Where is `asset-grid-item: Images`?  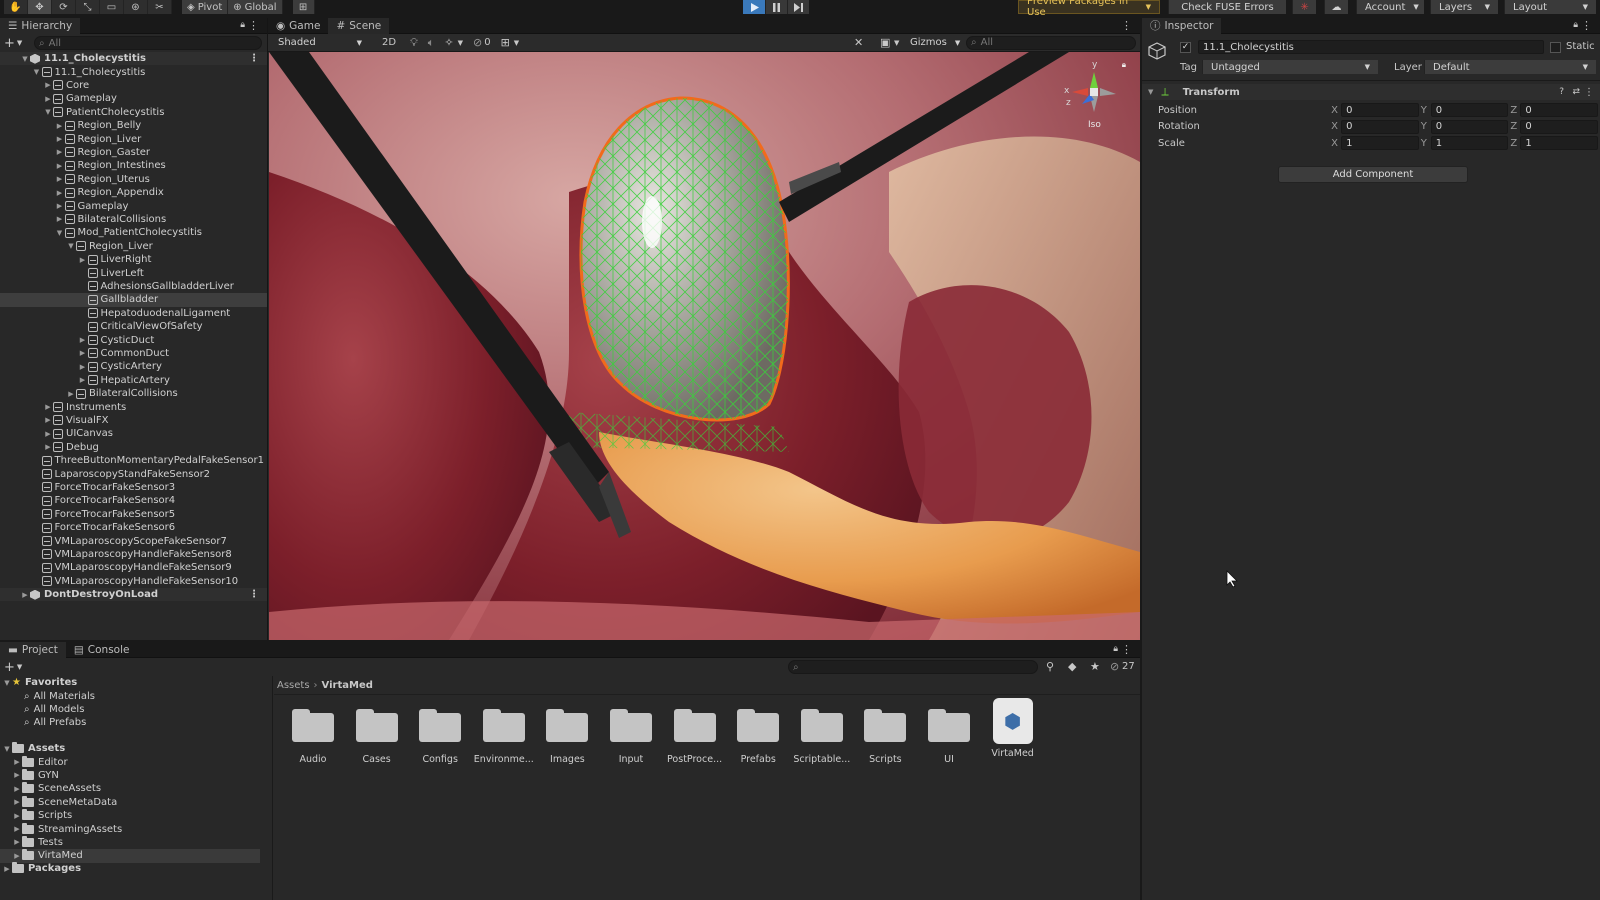 asset-grid-item: Images is located at coordinates (567, 735).